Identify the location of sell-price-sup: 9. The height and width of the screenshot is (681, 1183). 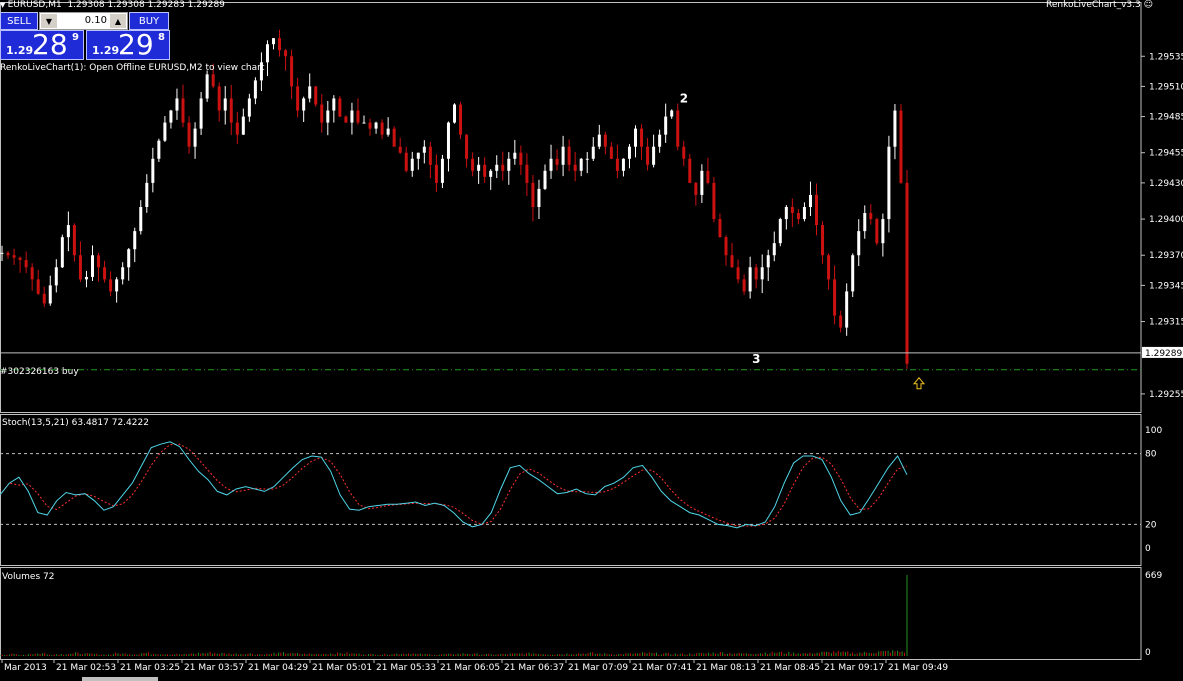
(75, 37).